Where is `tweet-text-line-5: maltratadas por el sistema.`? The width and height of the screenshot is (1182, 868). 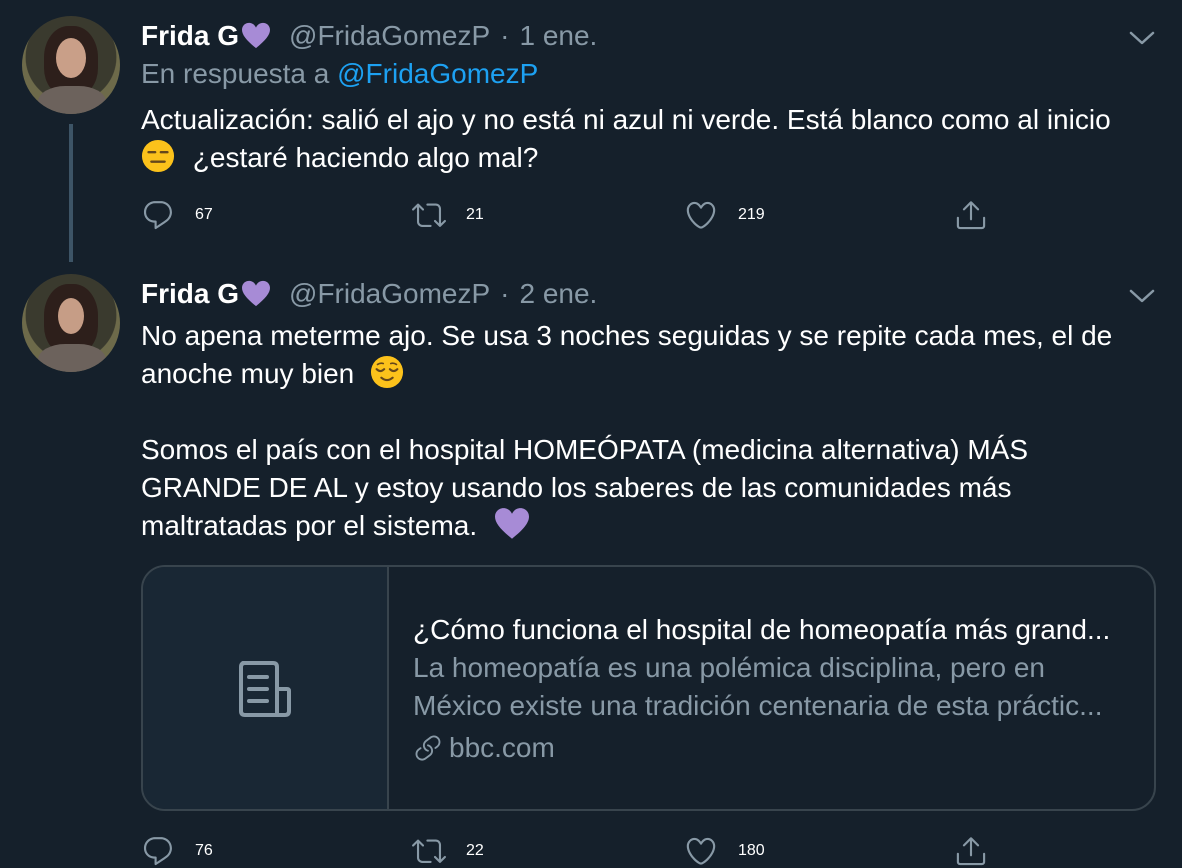
tweet-text-line-5: maltratadas por el sistema. is located at coordinates (309, 525).